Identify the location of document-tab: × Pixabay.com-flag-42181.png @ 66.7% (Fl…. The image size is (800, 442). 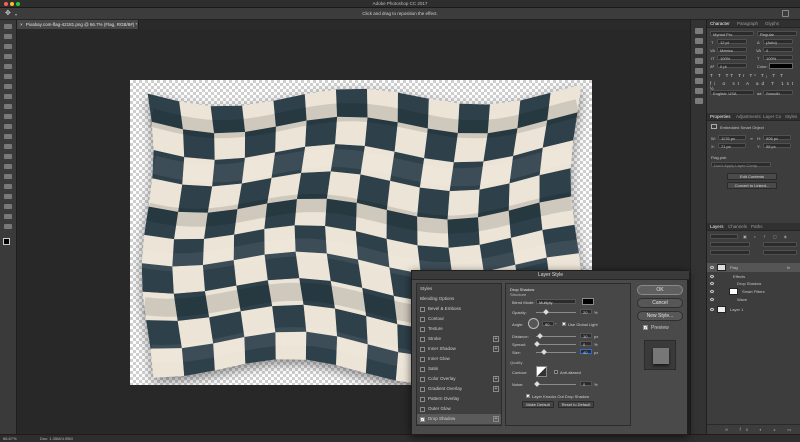
(78, 24).